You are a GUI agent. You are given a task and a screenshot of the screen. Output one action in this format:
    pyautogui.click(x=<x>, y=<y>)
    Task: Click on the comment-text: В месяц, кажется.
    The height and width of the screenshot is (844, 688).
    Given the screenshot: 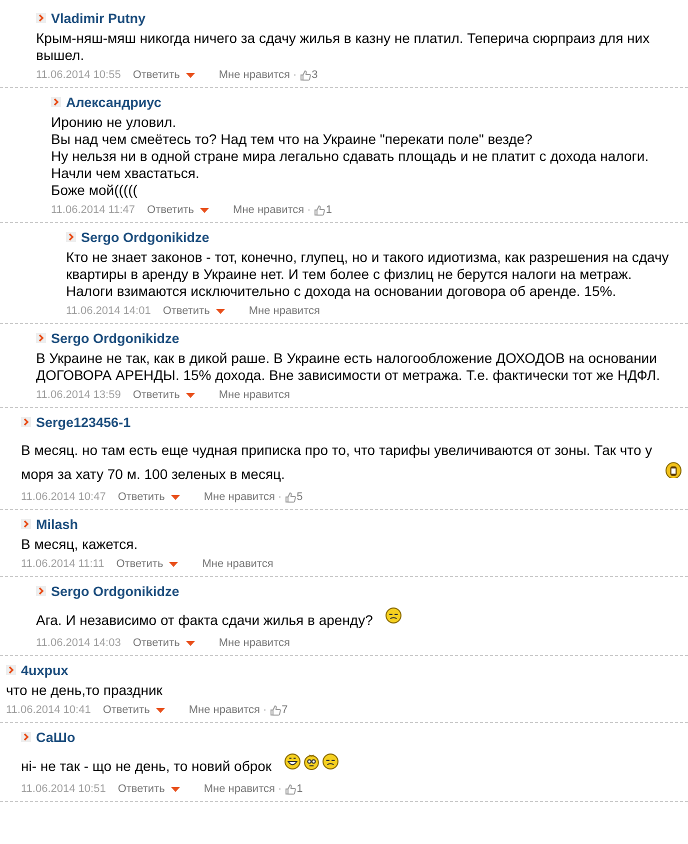 What is the action you would take?
    pyautogui.click(x=80, y=544)
    